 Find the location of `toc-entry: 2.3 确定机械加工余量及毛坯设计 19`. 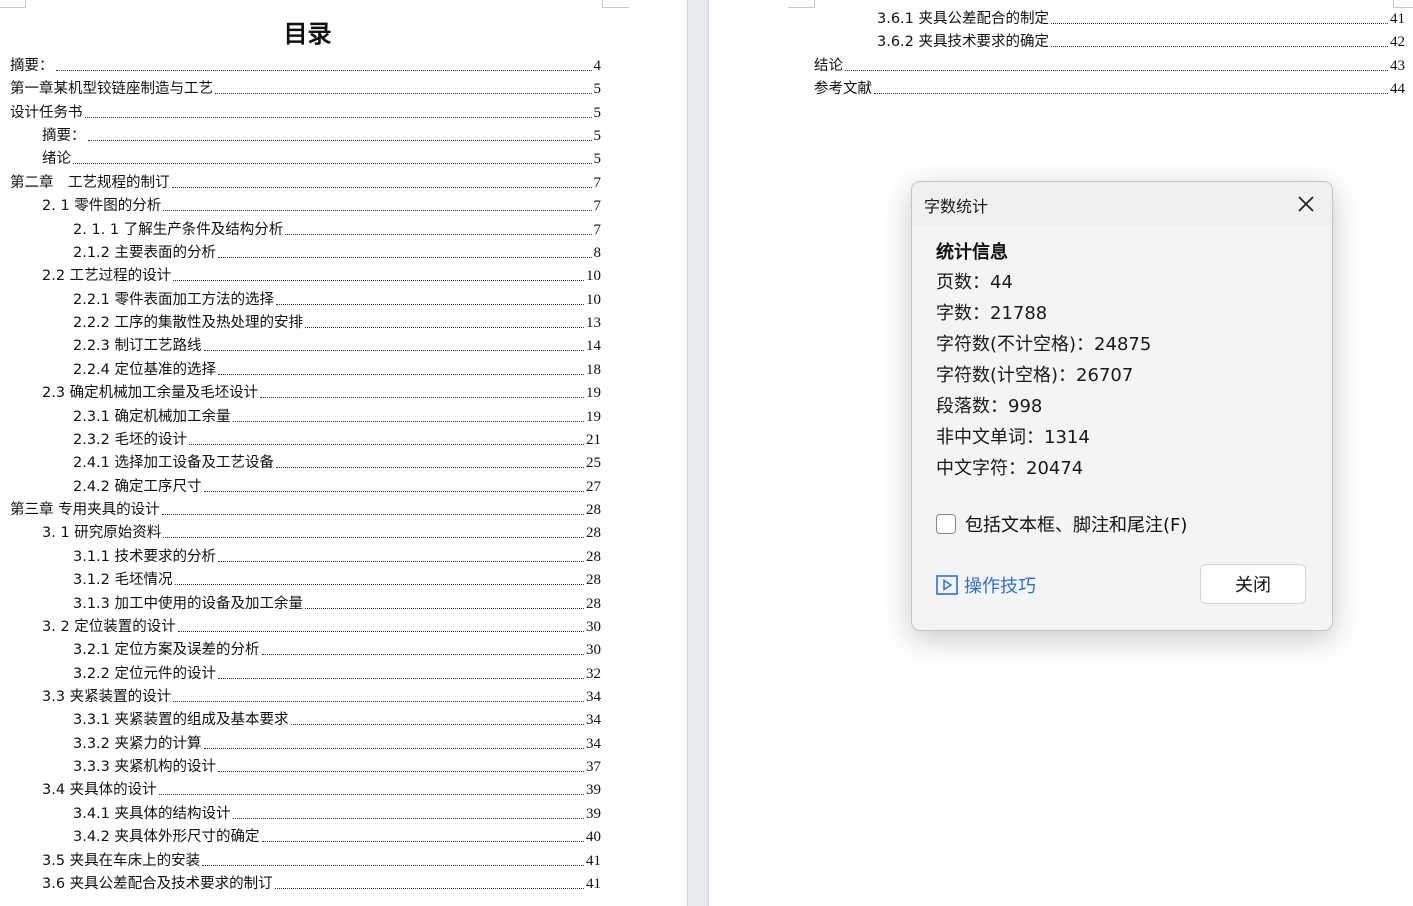

toc-entry: 2.3 确定机械加工余量及毛坯设计 19 is located at coordinates (321, 393).